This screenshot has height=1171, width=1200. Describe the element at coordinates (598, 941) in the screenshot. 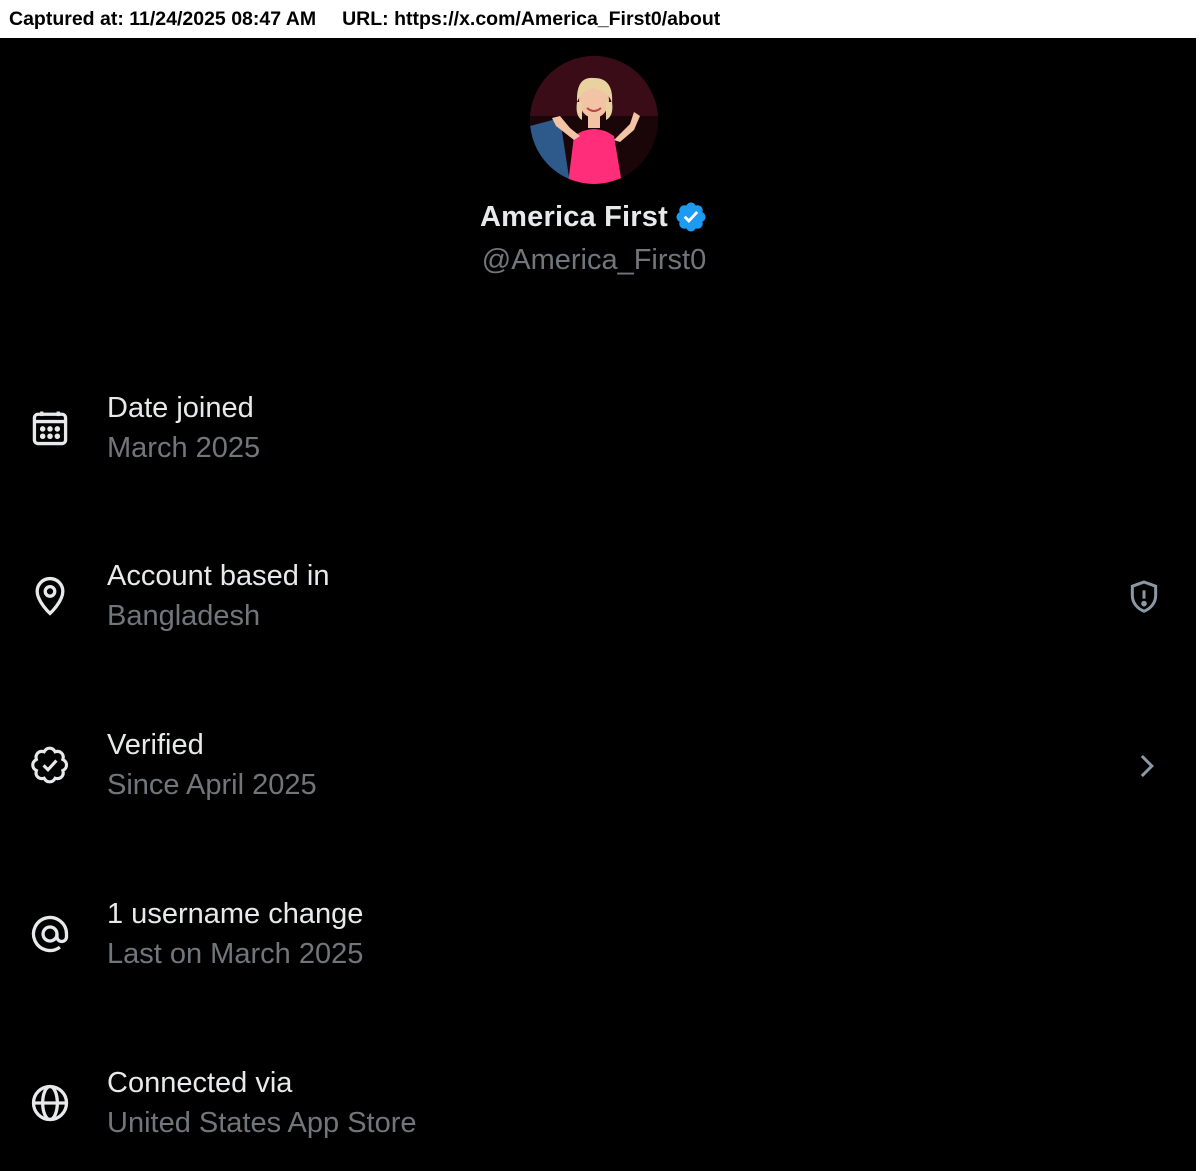

I see `username-change-row: 1 username change Last on March 2025` at that location.